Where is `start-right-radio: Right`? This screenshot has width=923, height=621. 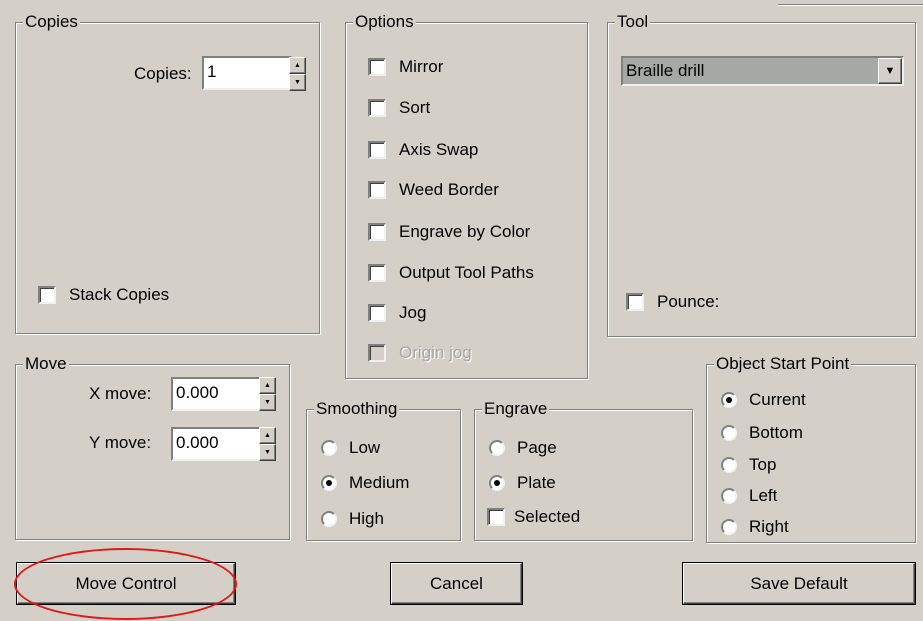
start-right-radio: Right is located at coordinates (755, 527).